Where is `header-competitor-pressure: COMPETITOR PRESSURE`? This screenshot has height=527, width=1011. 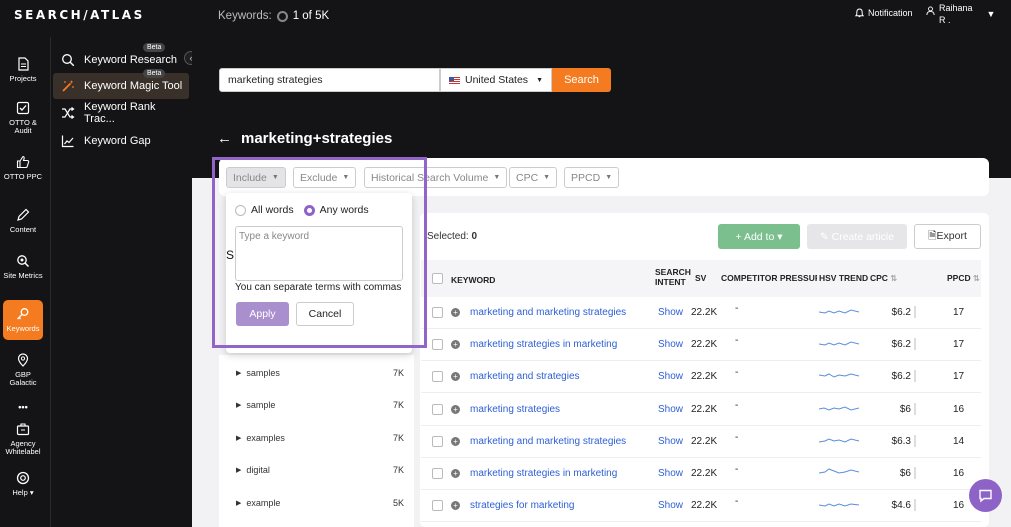 header-competitor-pressure: COMPETITOR PRESSURE is located at coordinates (769, 278).